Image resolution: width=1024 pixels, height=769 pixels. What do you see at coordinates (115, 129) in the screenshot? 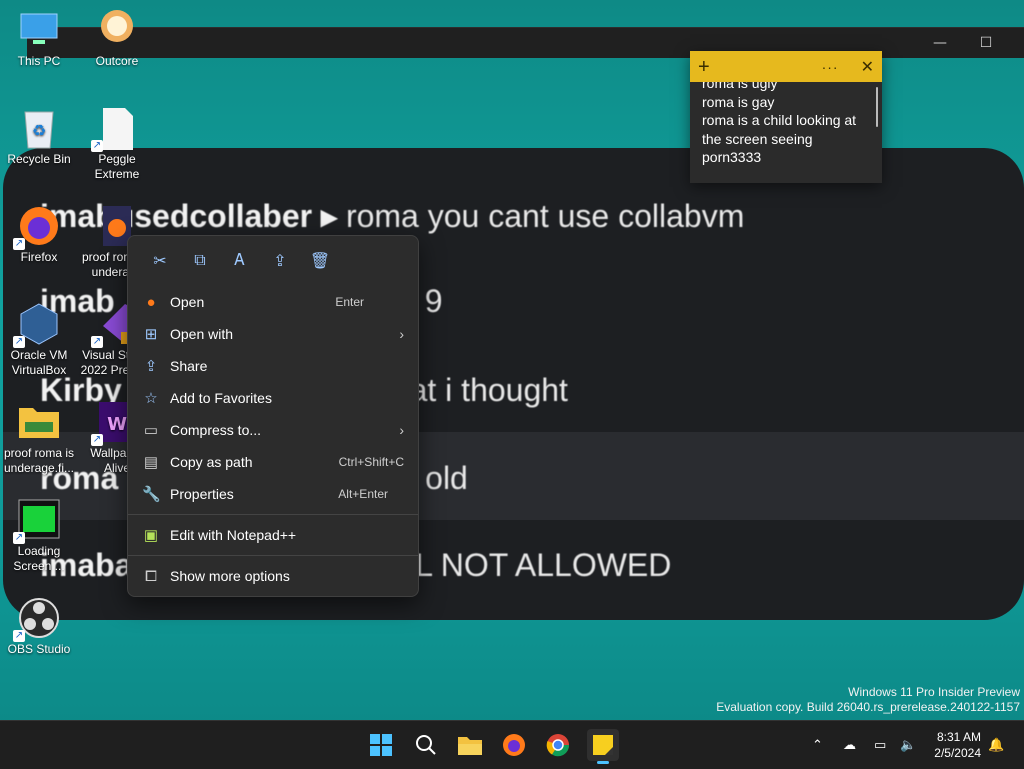
I see `file-icon: ↗` at bounding box center [115, 129].